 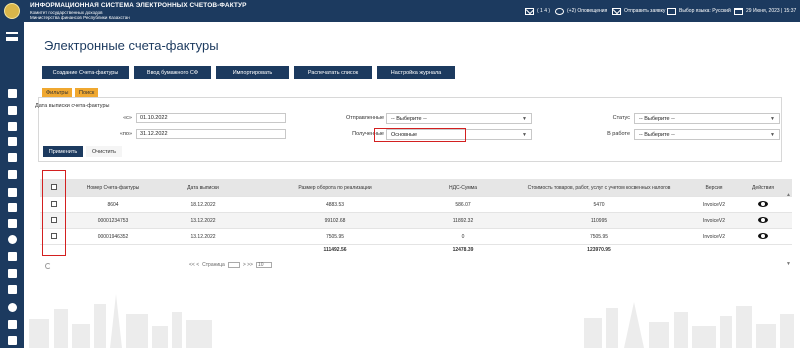 I want to click on sidebar-edit-icon, so click(x=12, y=207).